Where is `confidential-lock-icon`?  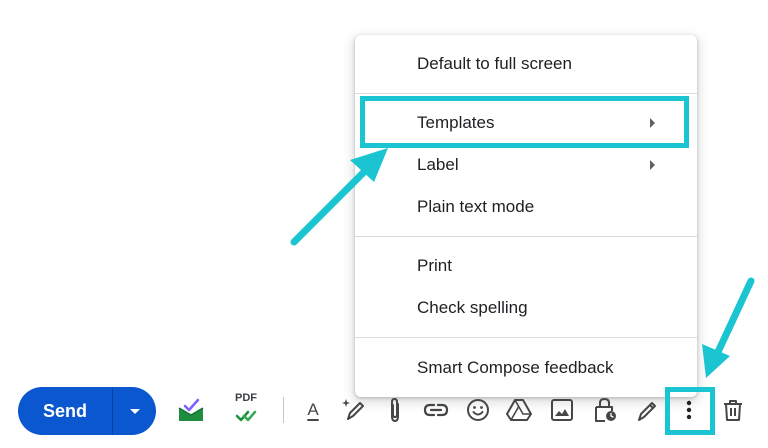 confidential-lock-icon is located at coordinates (605, 410).